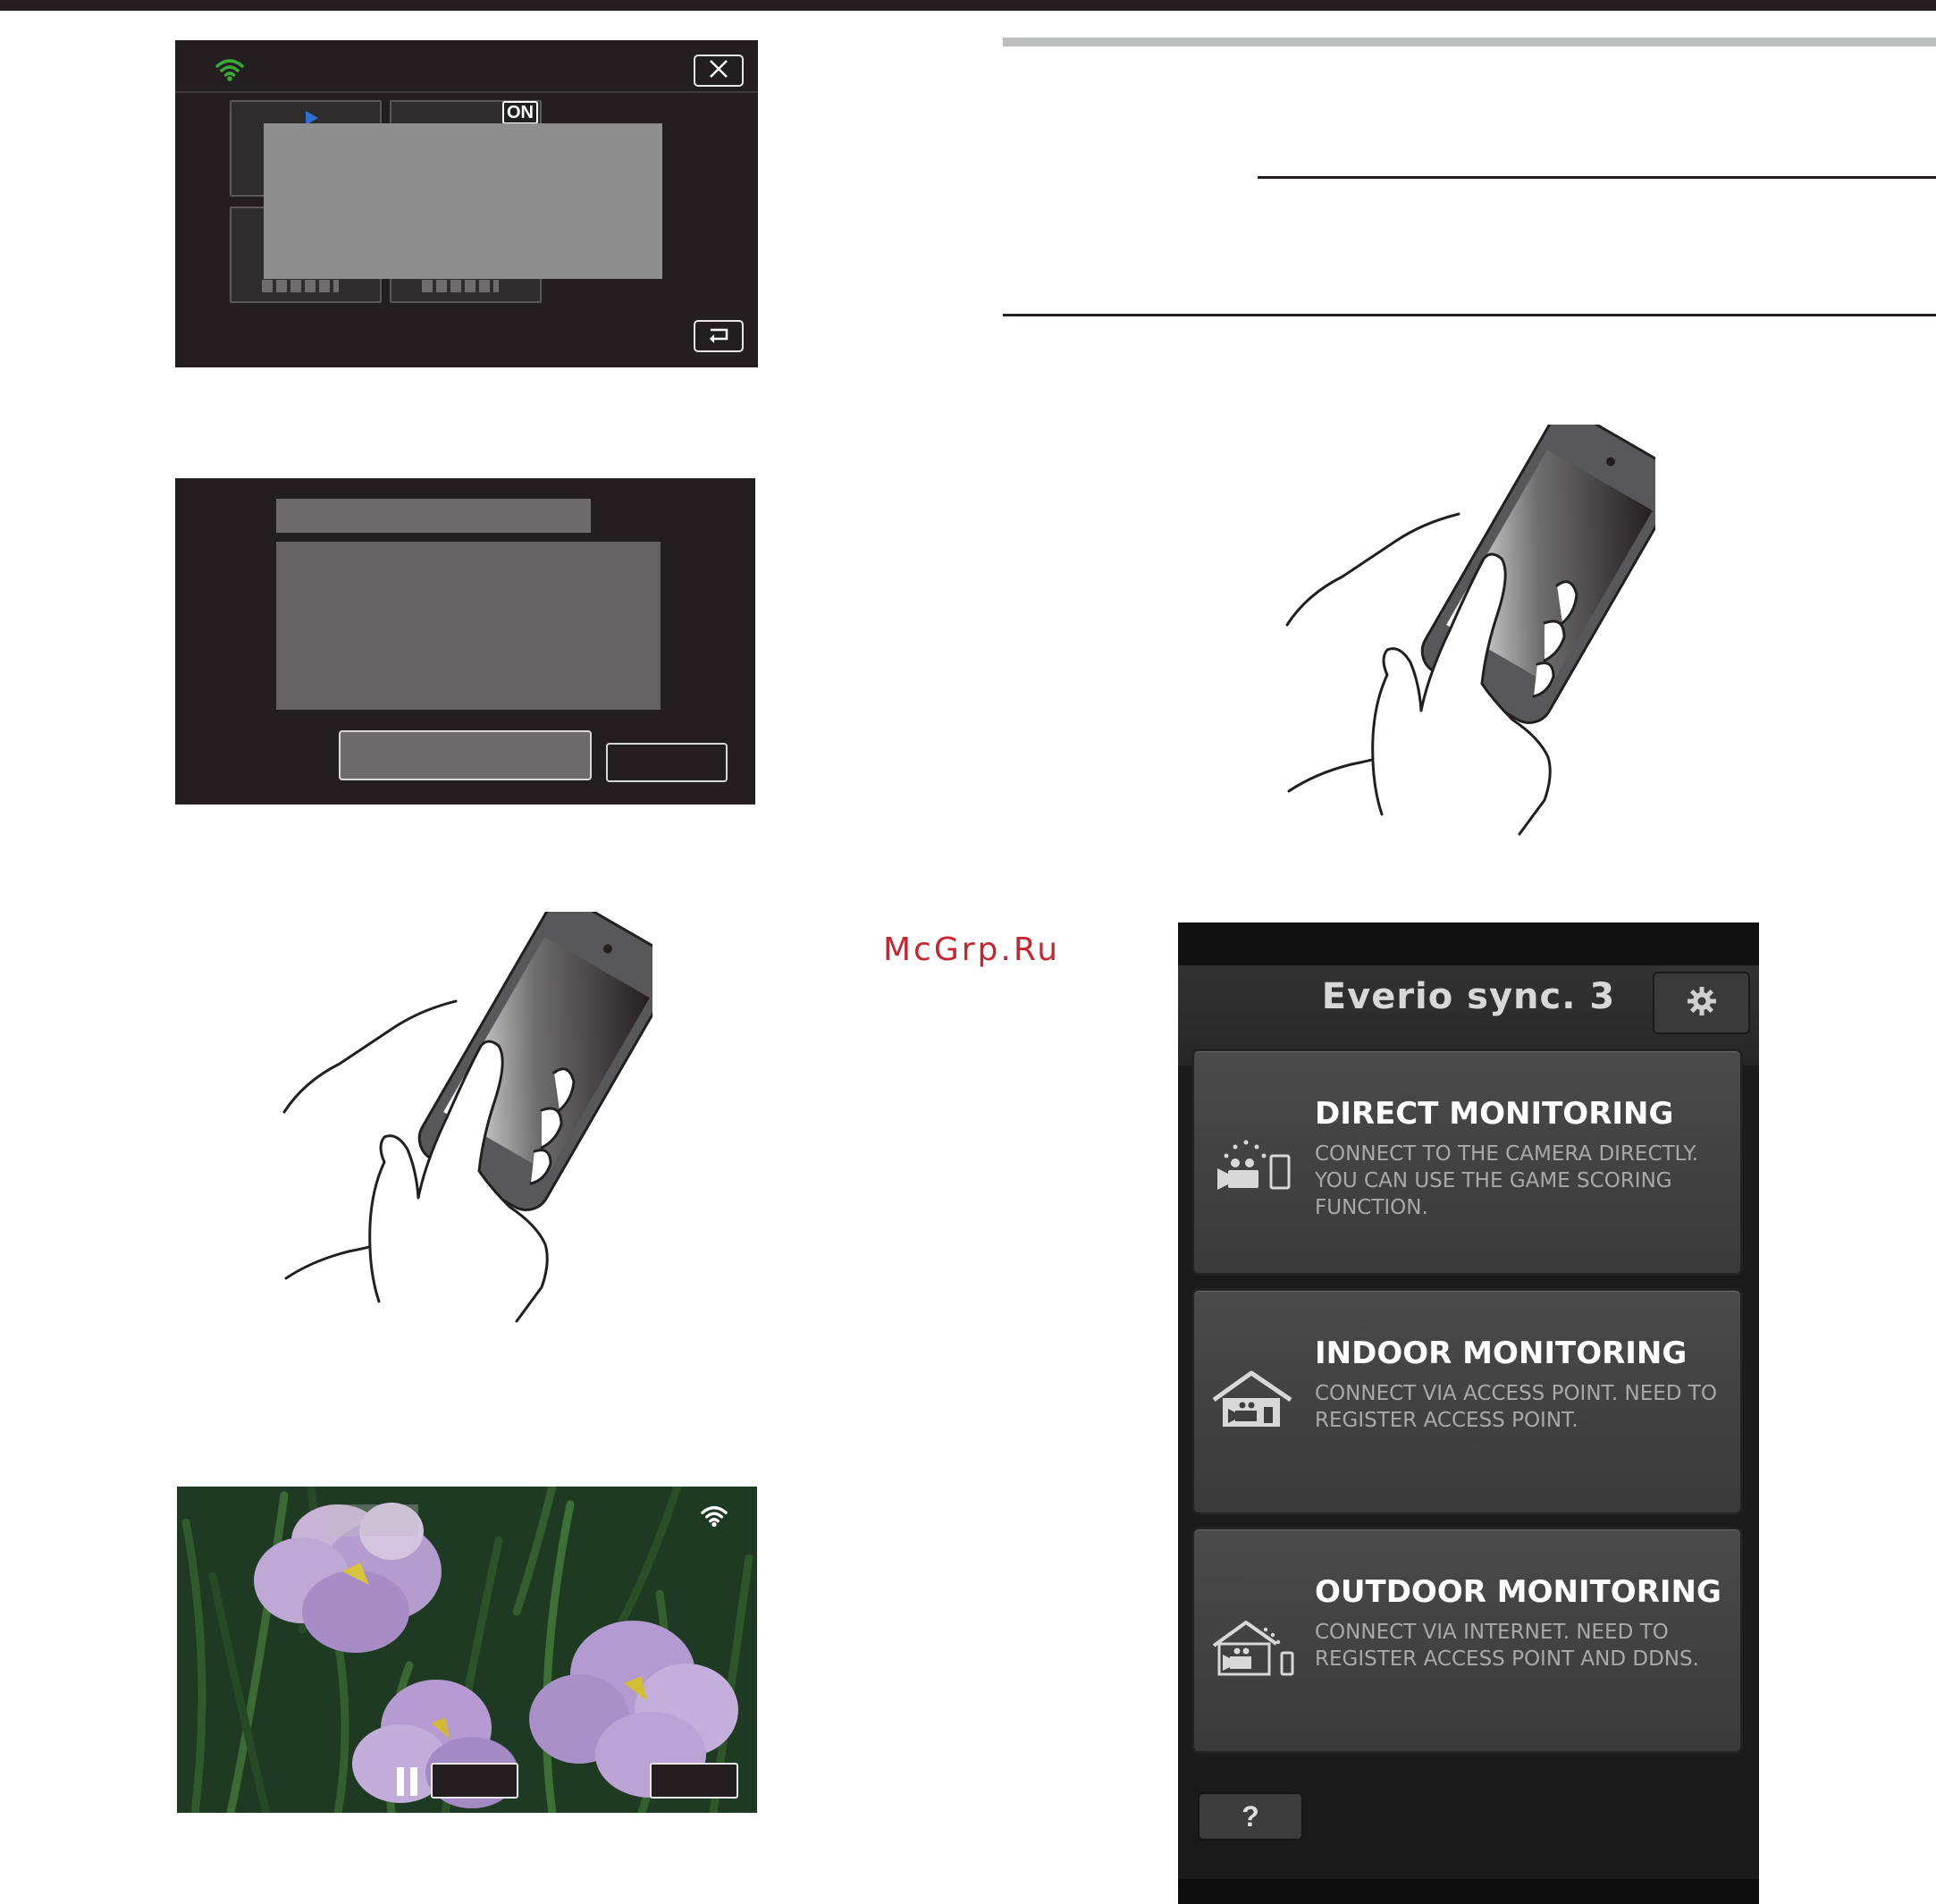  Describe the element at coordinates (1250, 1816) in the screenshot. I see `help-button: ?` at that location.